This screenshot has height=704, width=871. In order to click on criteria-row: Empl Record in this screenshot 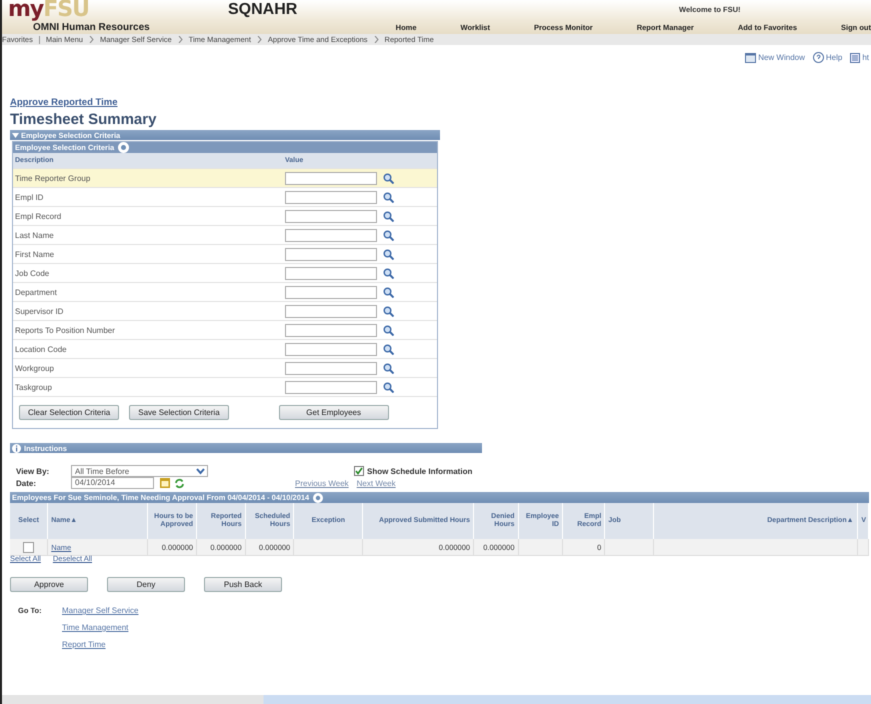, I will do `click(225, 215)`.